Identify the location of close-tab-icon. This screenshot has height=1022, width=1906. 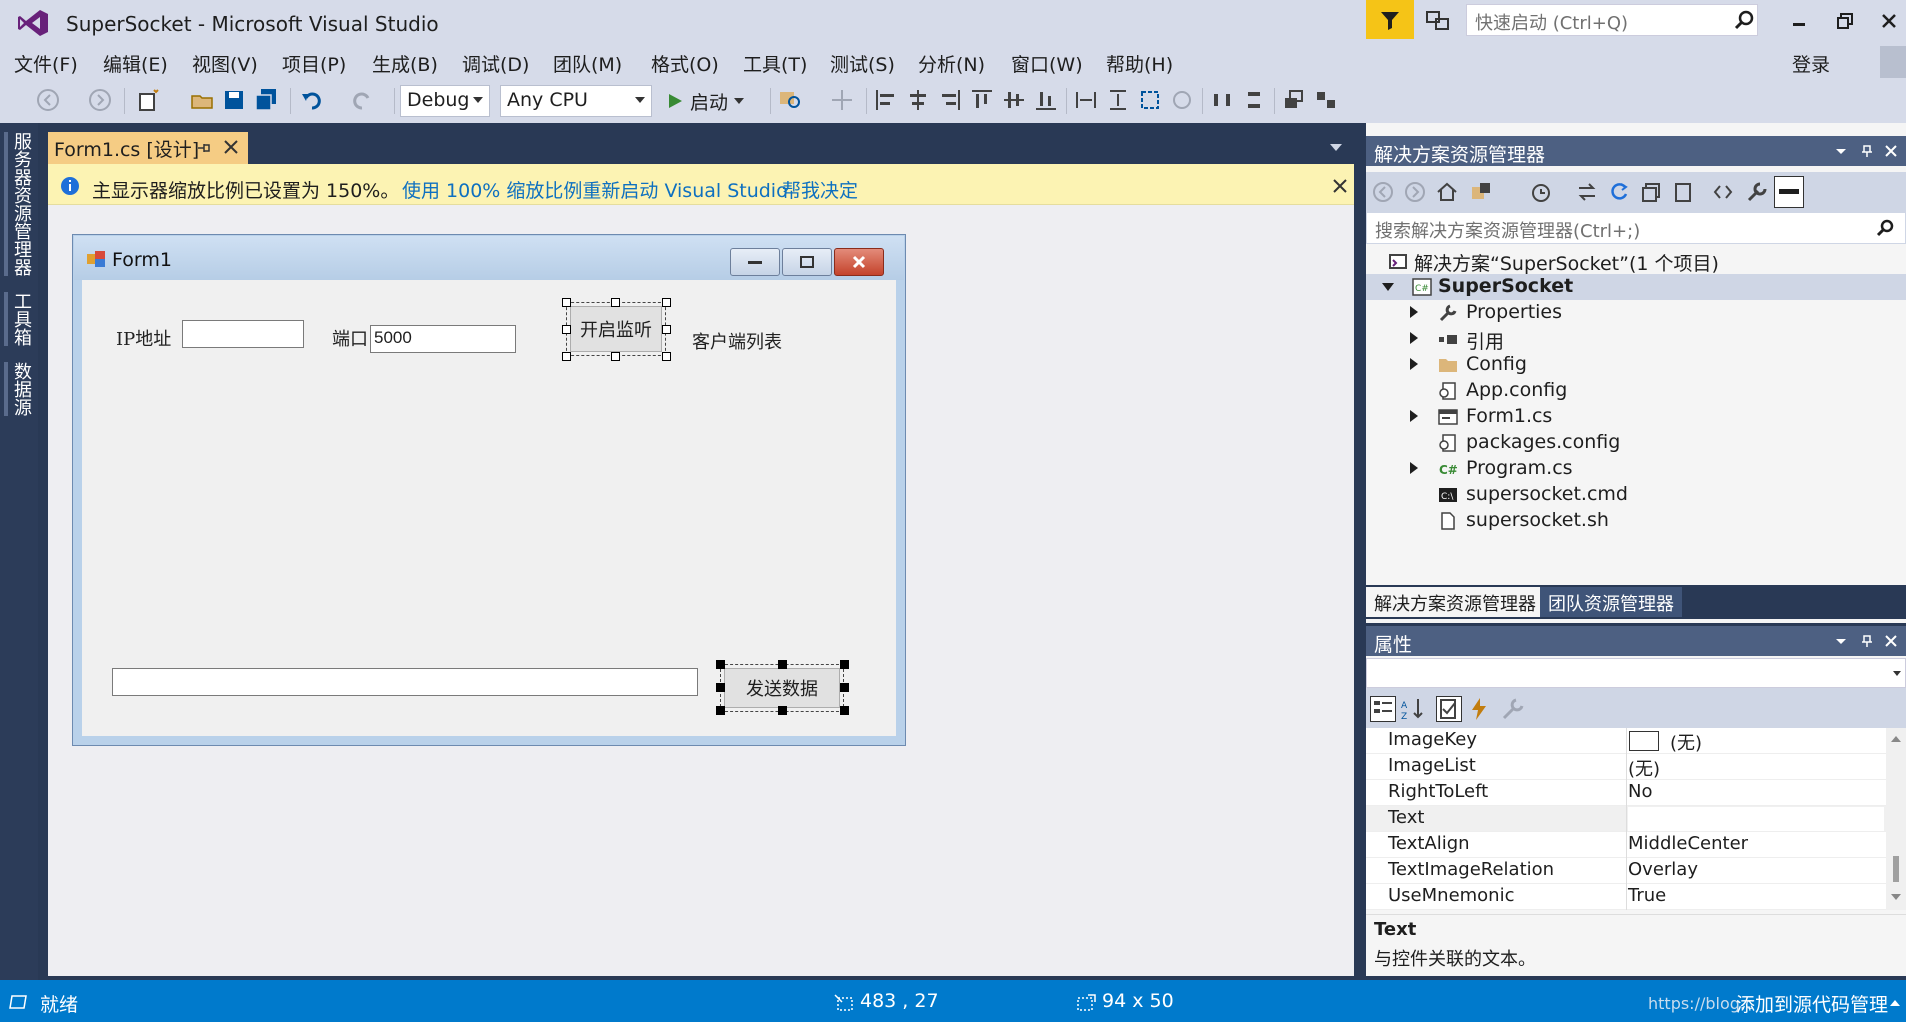
(231, 147).